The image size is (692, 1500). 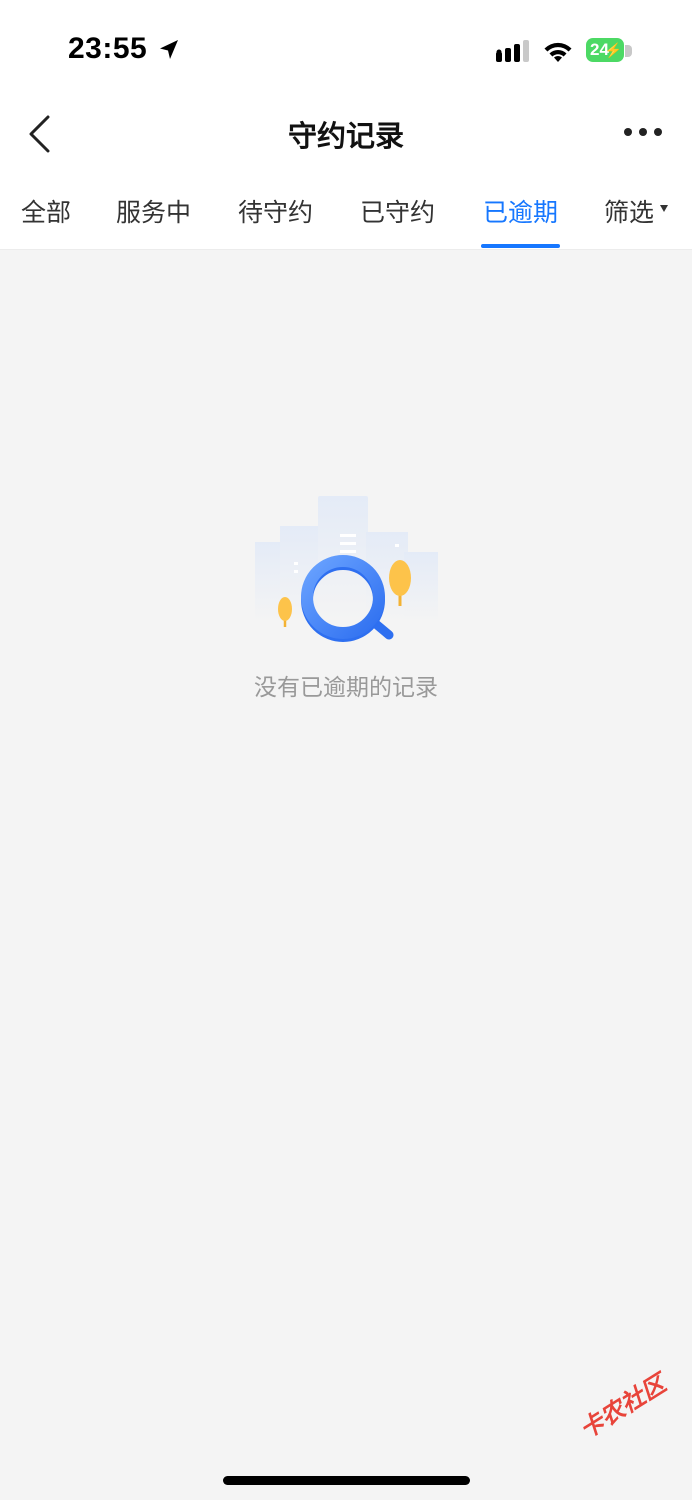 What do you see at coordinates (558, 52) in the screenshot?
I see `wifi-icon` at bounding box center [558, 52].